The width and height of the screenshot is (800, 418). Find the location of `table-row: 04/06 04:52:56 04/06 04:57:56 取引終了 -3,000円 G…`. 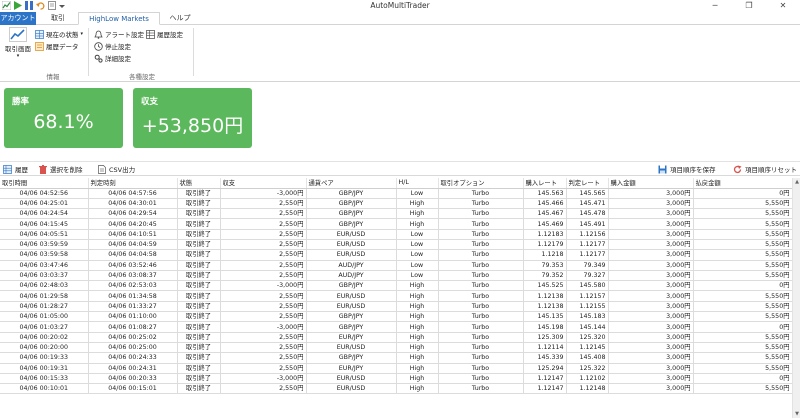

table-row: 04/06 04:52:56 04/06 04:57:56 取引終了 -3,000円 G… is located at coordinates (396, 193).